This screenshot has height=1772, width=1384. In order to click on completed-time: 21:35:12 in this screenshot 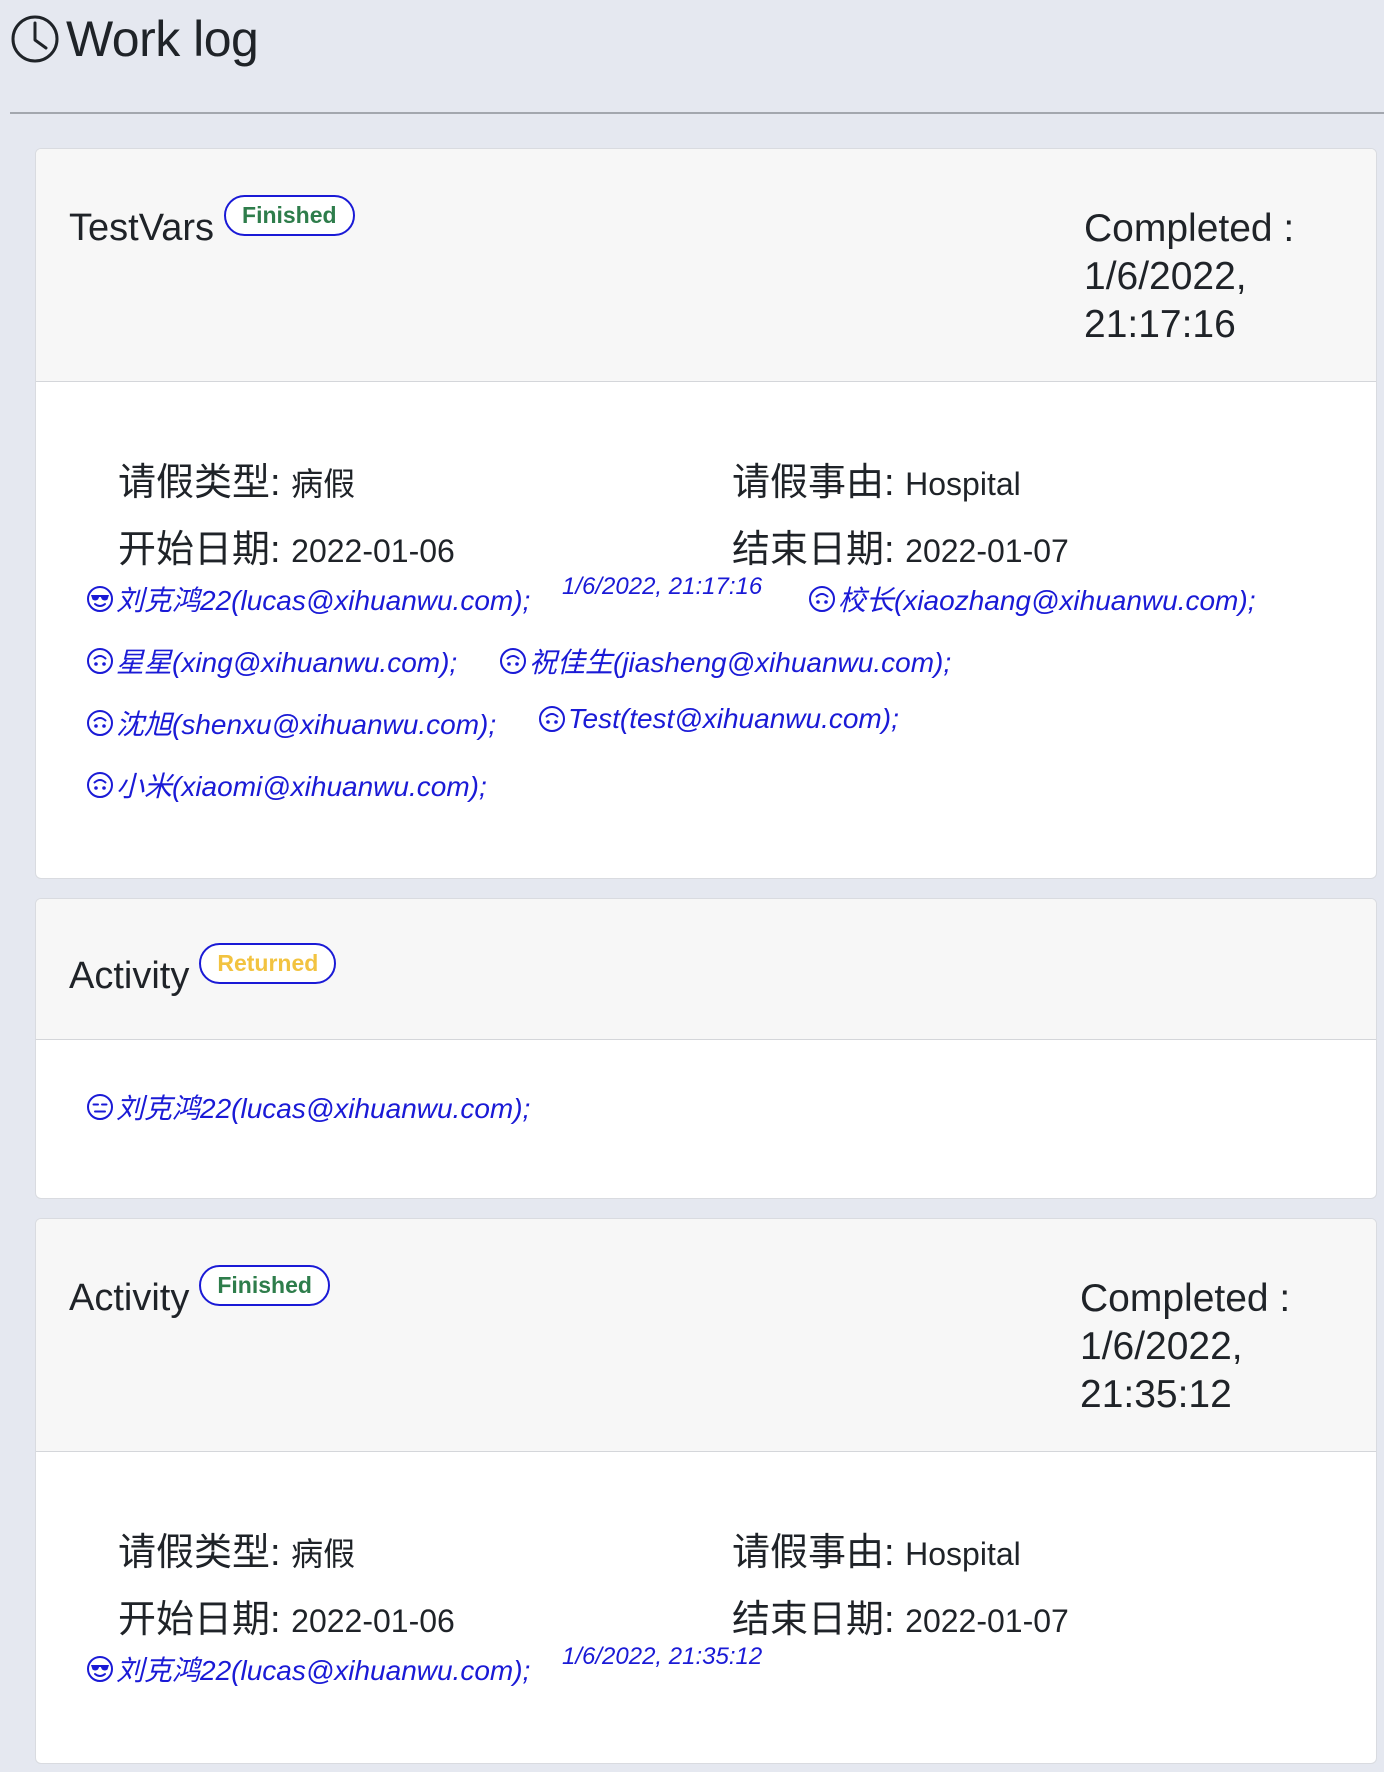, I will do `click(1156, 1394)`.